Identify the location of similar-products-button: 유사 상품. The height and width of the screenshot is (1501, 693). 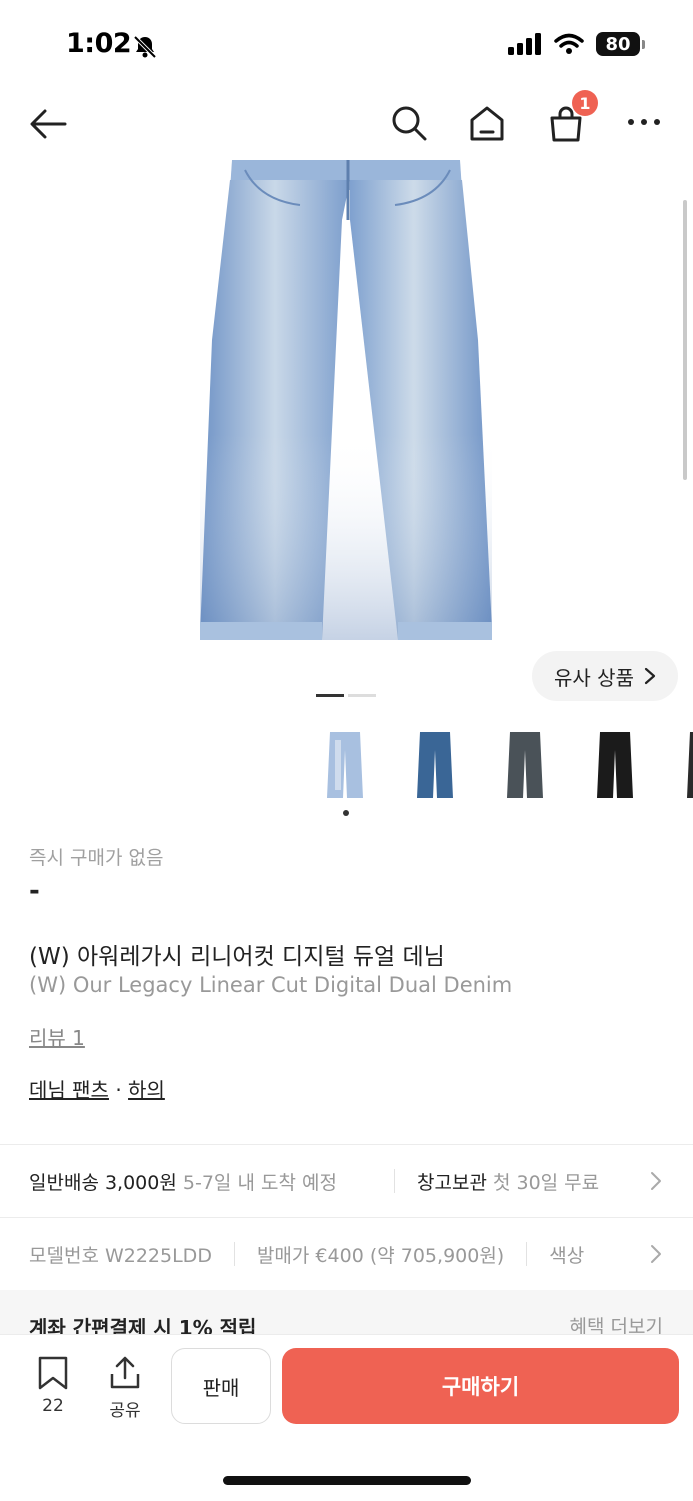
(605, 676).